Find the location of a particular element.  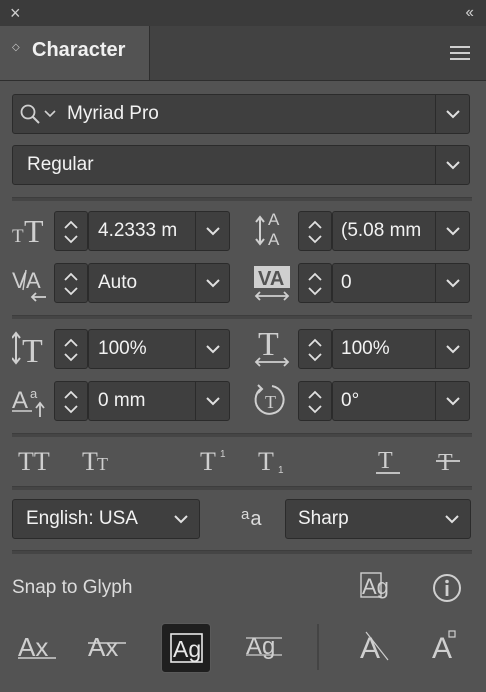

strikethrough-icon: T is located at coordinates (451, 461).